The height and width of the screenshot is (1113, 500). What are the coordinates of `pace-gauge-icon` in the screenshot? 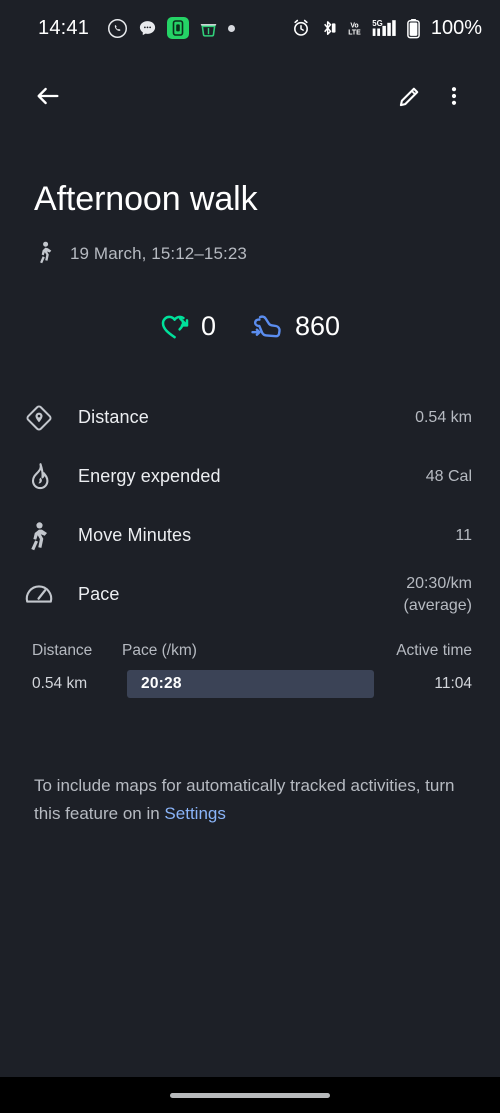 It's located at (39, 595).